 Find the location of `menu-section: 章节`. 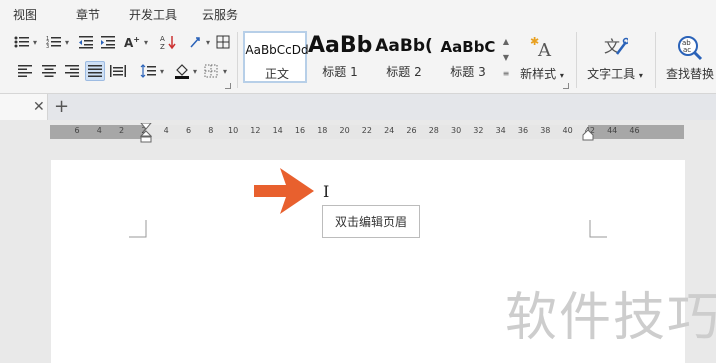

menu-section: 章节 is located at coordinates (88, 14).